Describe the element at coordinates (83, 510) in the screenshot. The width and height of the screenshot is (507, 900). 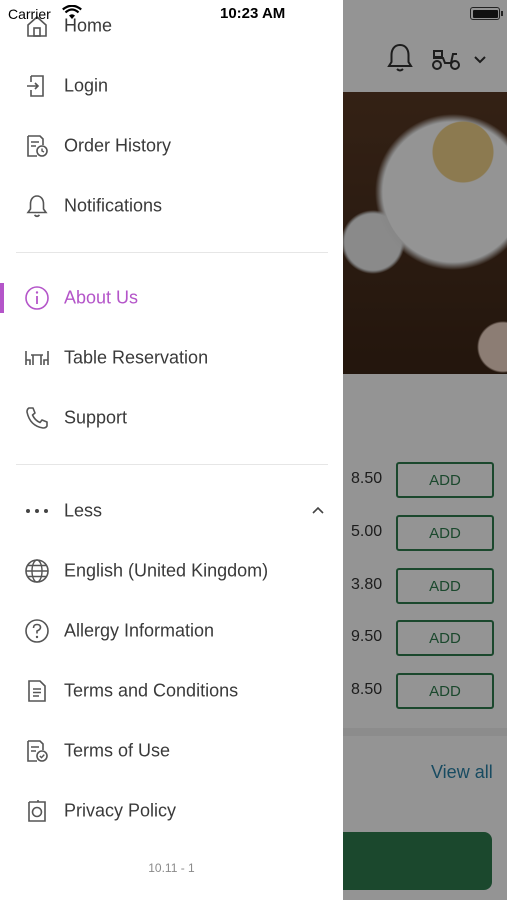
I see `menu-label: Less` at that location.